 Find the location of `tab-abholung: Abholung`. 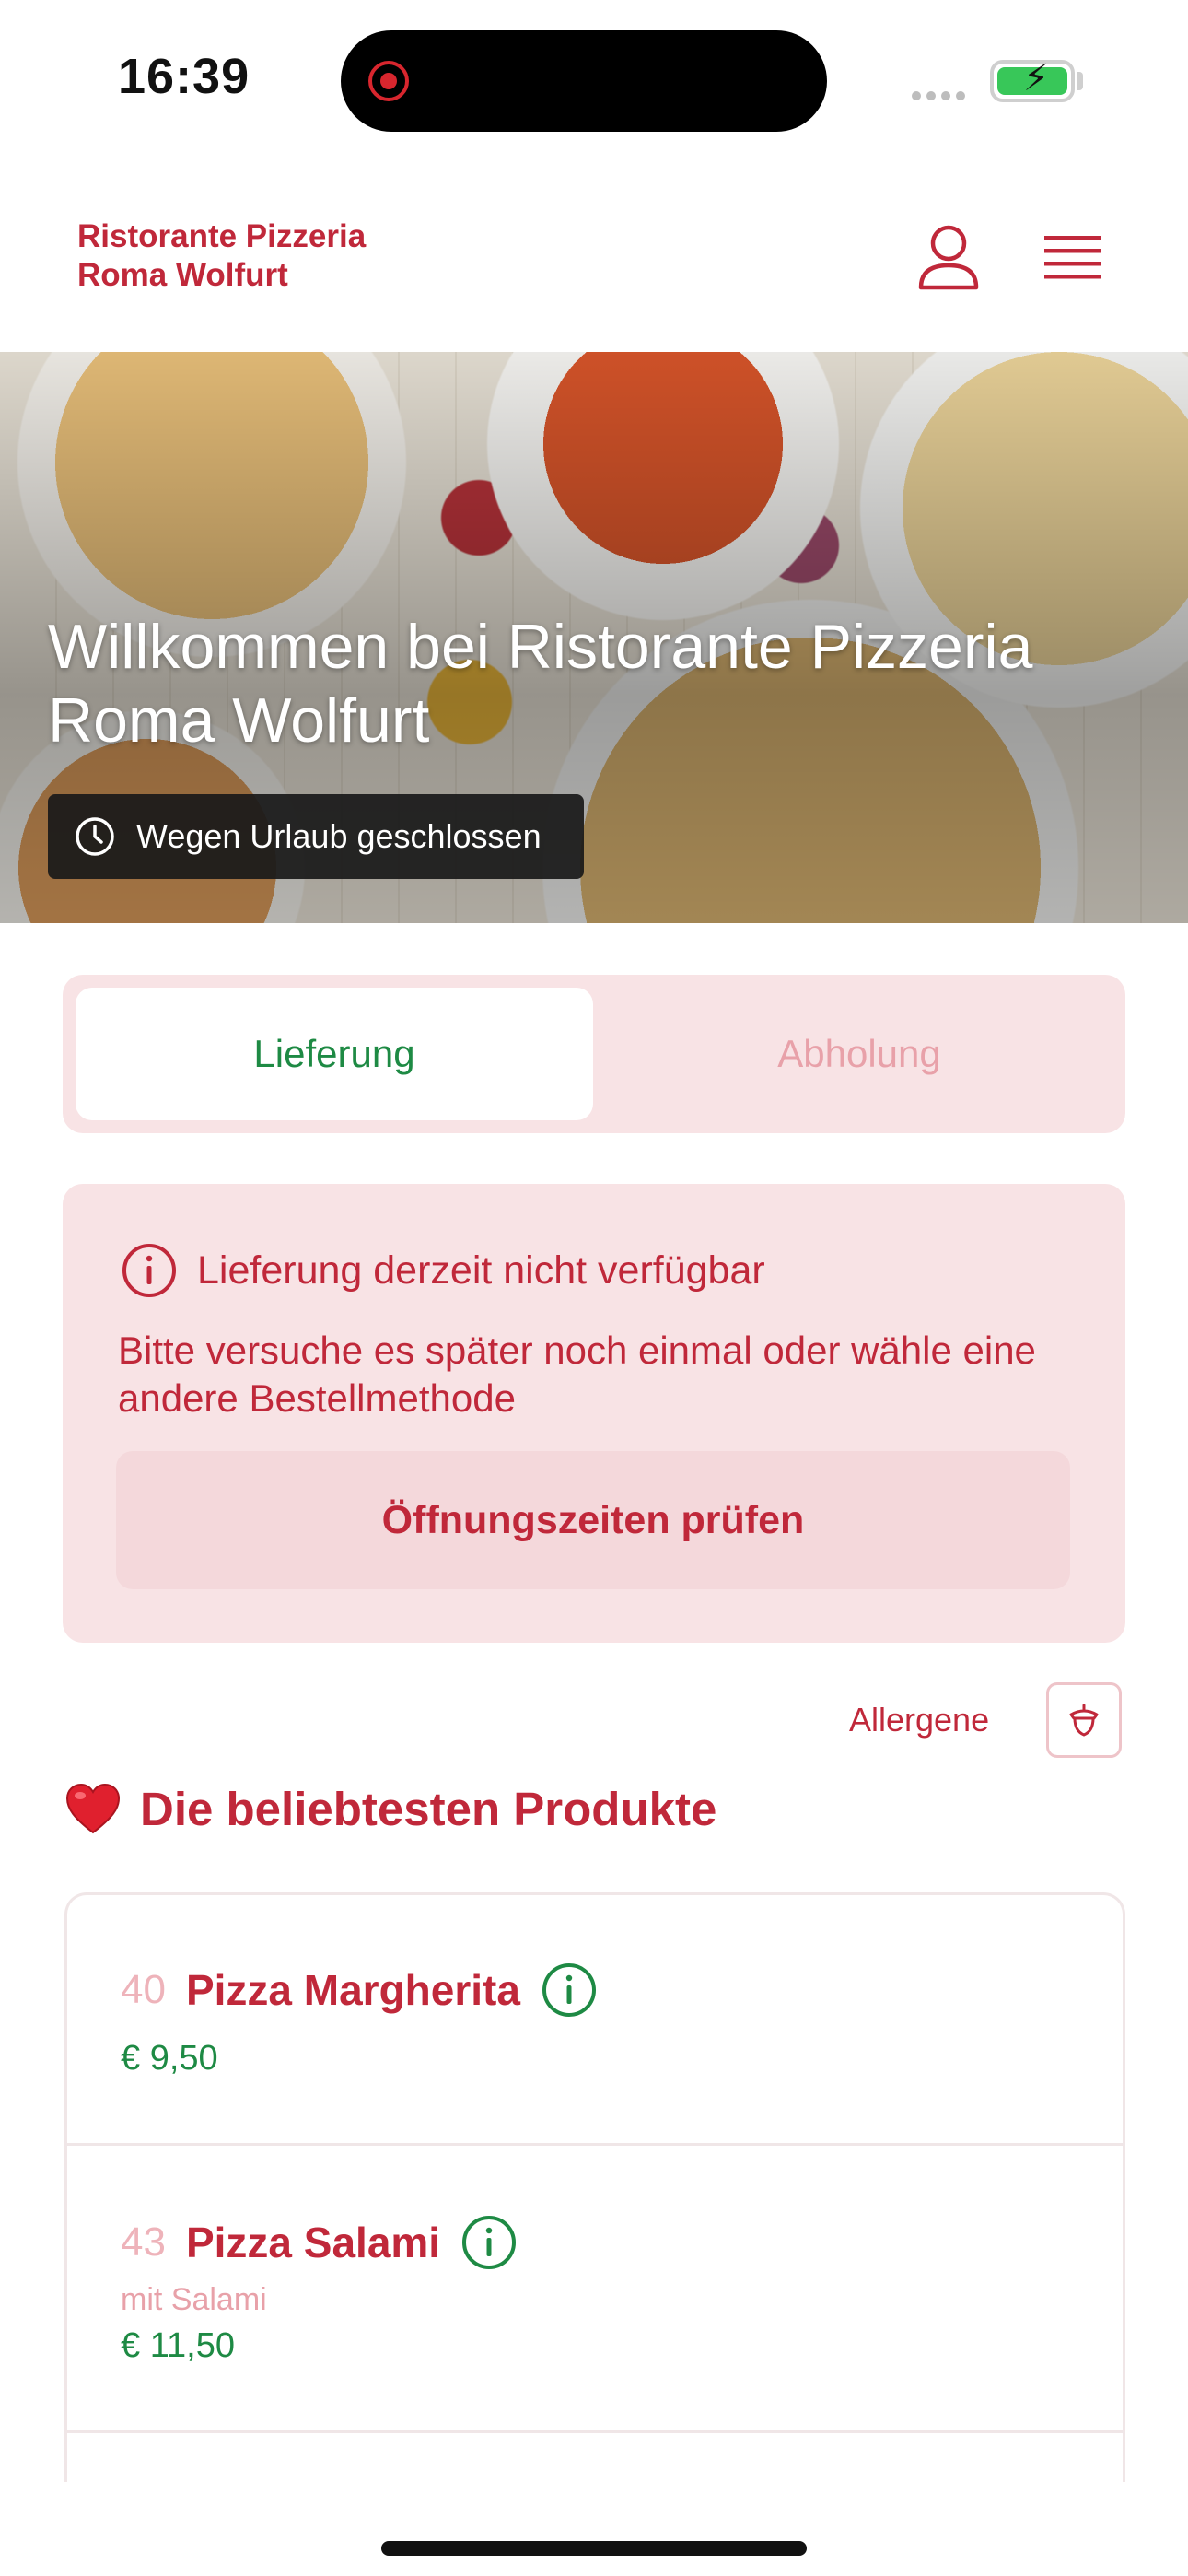

tab-abholung: Abholung is located at coordinates (859, 1054).